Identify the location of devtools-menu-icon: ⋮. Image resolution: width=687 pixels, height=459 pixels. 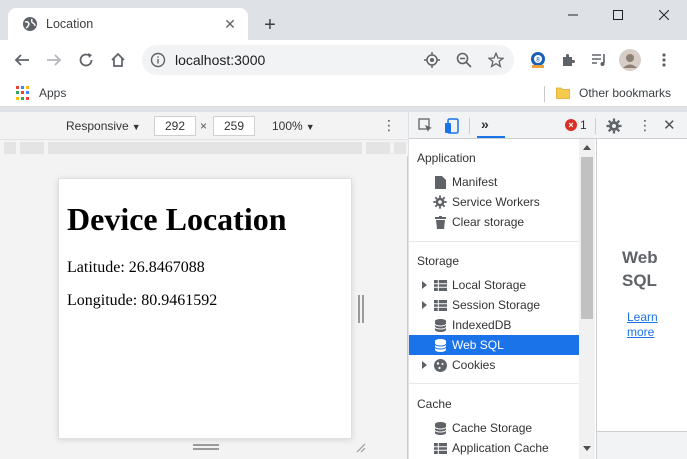
(645, 125).